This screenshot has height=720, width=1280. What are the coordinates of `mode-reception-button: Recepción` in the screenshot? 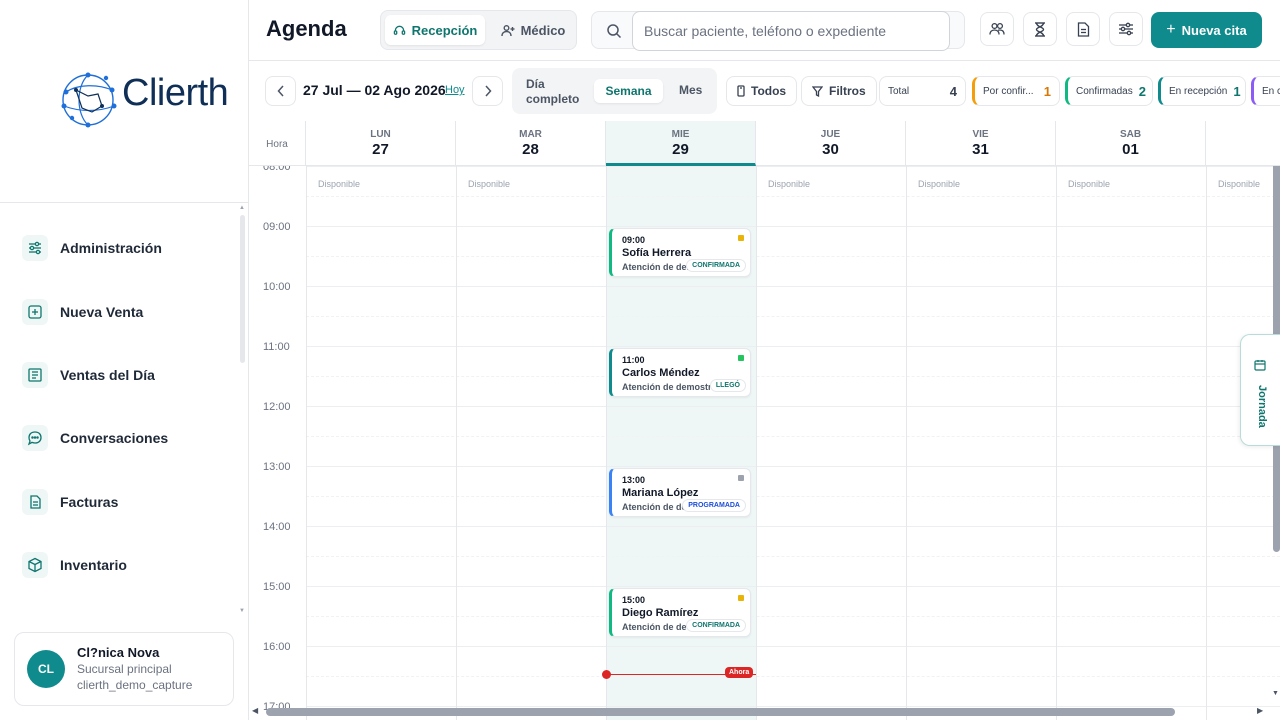 It's located at (435, 30).